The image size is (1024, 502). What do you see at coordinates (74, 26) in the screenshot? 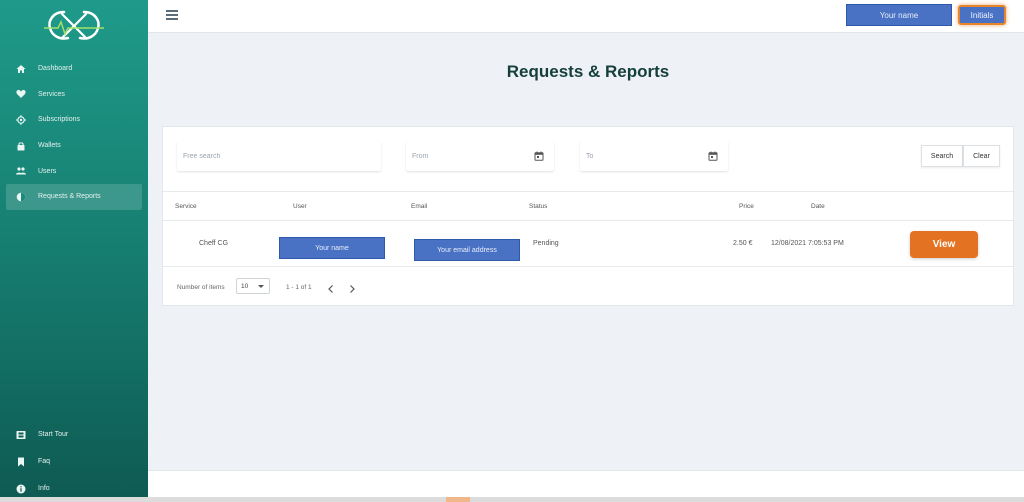
I see `brand-logo` at bounding box center [74, 26].